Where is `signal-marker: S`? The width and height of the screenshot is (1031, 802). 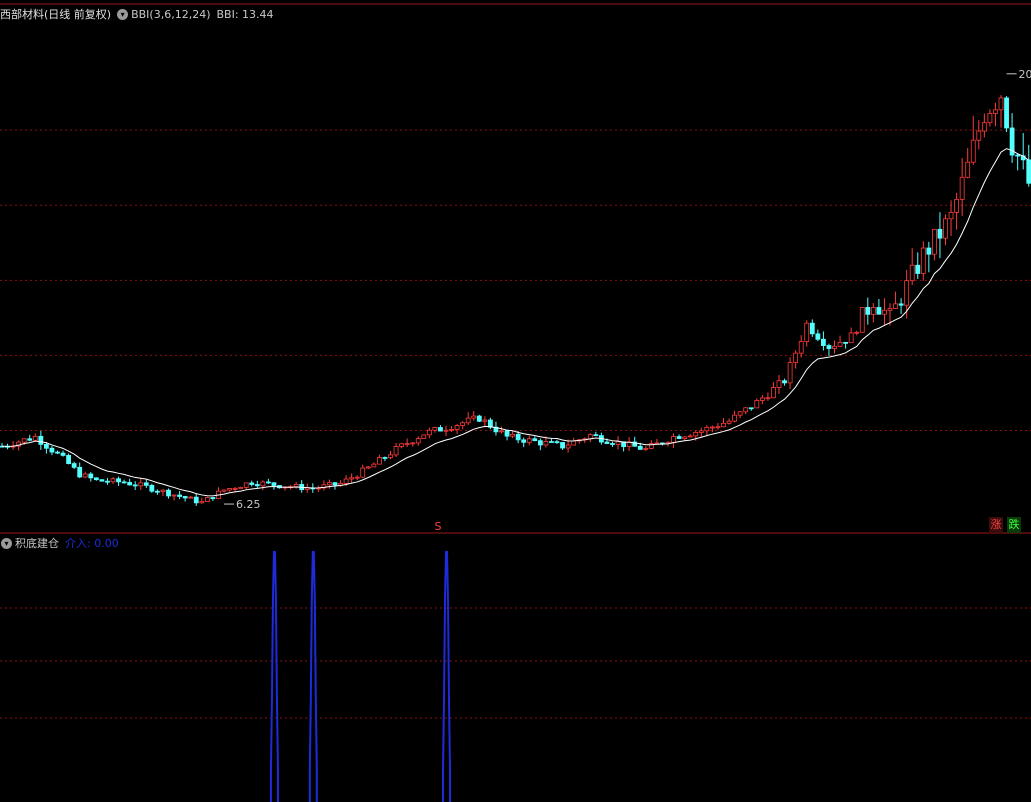
signal-marker: S is located at coordinates (438, 526).